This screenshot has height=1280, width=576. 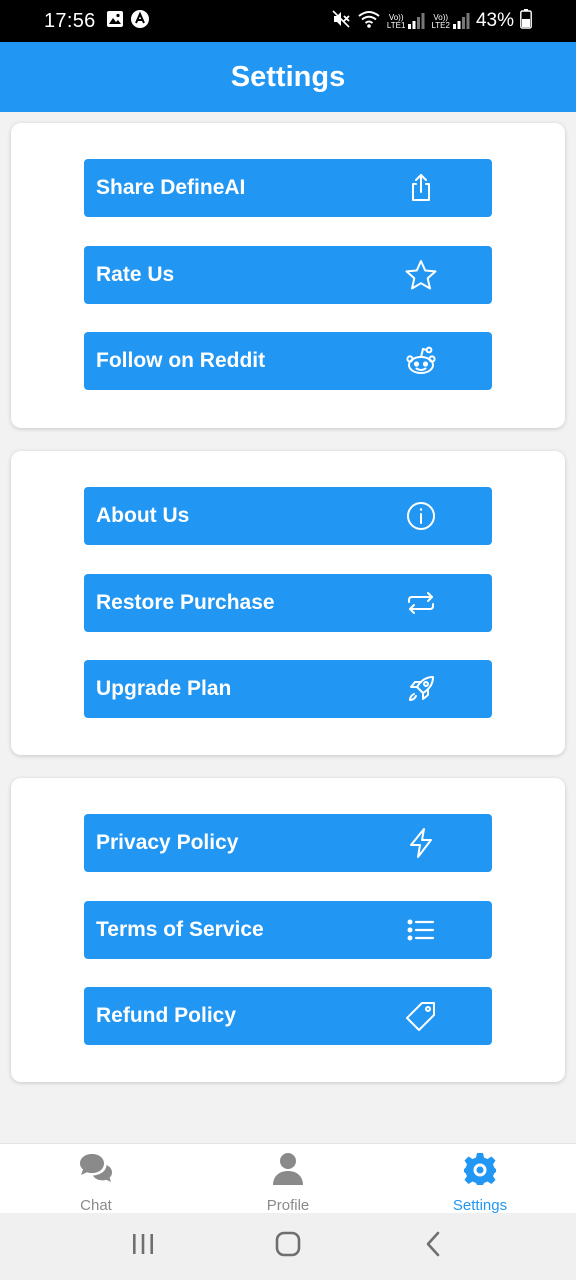 I want to click on nav-item-chat: Chat, so click(x=96, y=1179).